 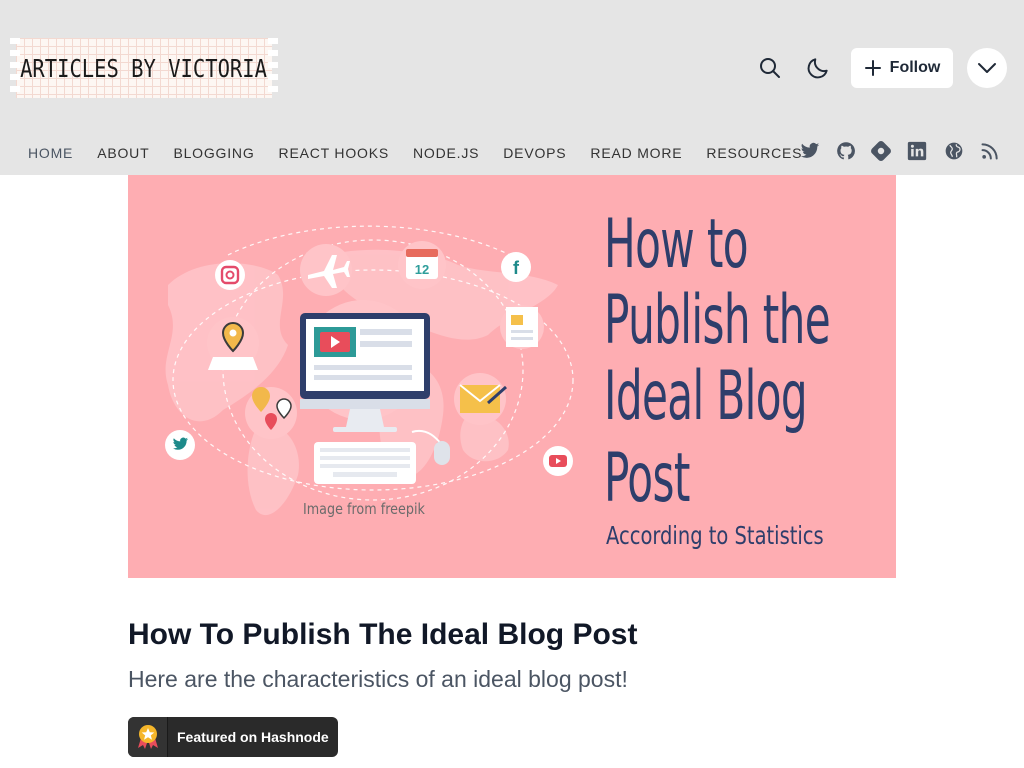 I want to click on badge-medal-icon, so click(x=148, y=737).